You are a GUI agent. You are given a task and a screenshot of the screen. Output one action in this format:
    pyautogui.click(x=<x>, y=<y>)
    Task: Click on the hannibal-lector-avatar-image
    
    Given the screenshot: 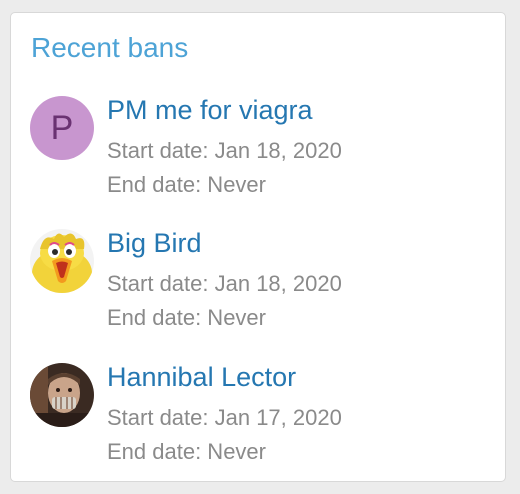 What is the action you would take?
    pyautogui.click(x=62, y=395)
    